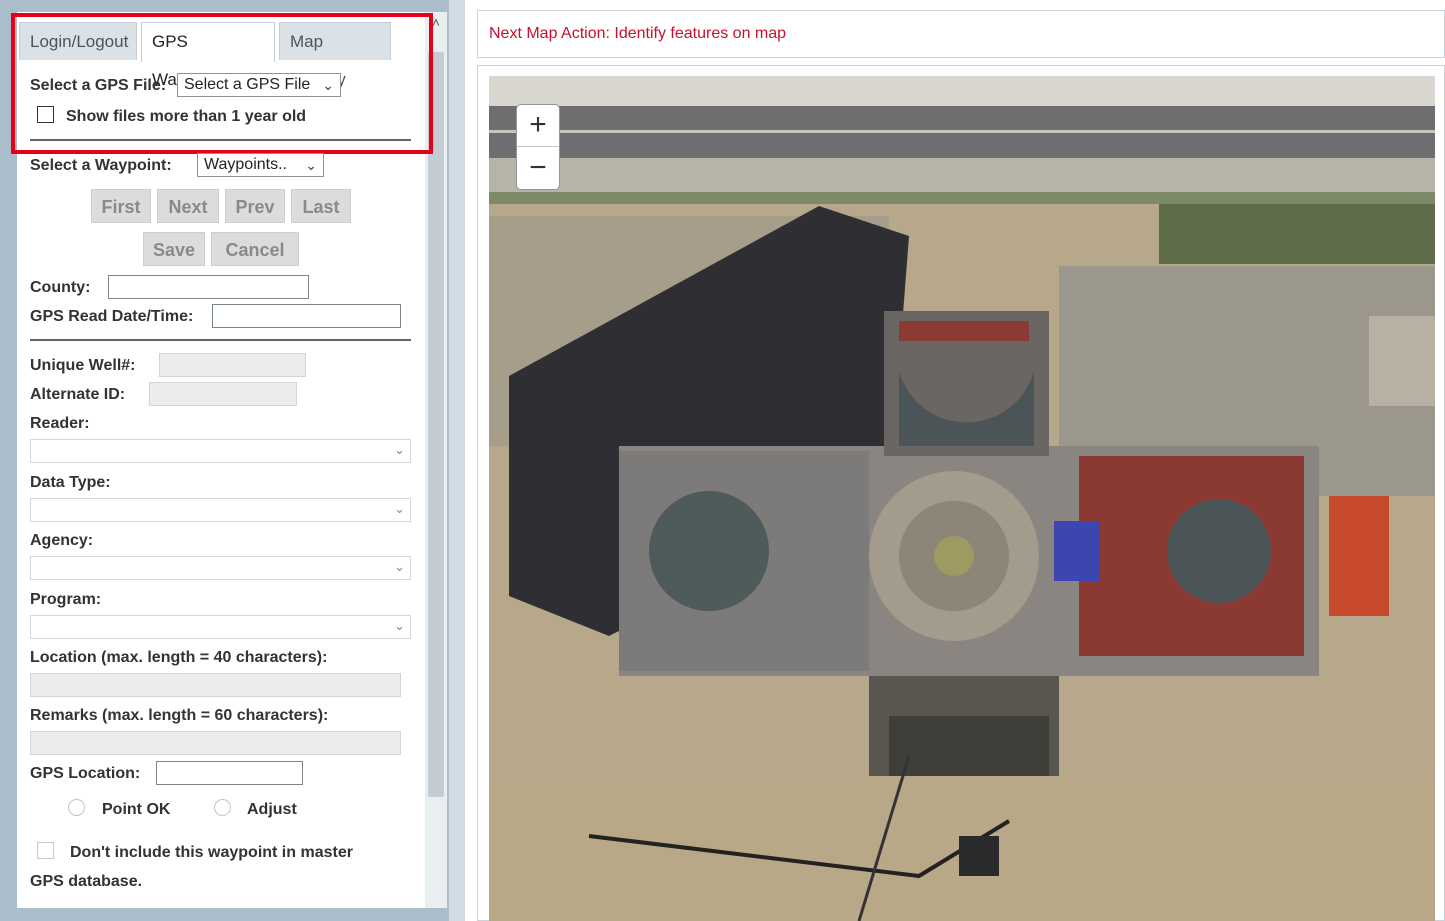 The image size is (1445, 921). What do you see at coordinates (321, 206) in the screenshot?
I see `last-button: Last` at bounding box center [321, 206].